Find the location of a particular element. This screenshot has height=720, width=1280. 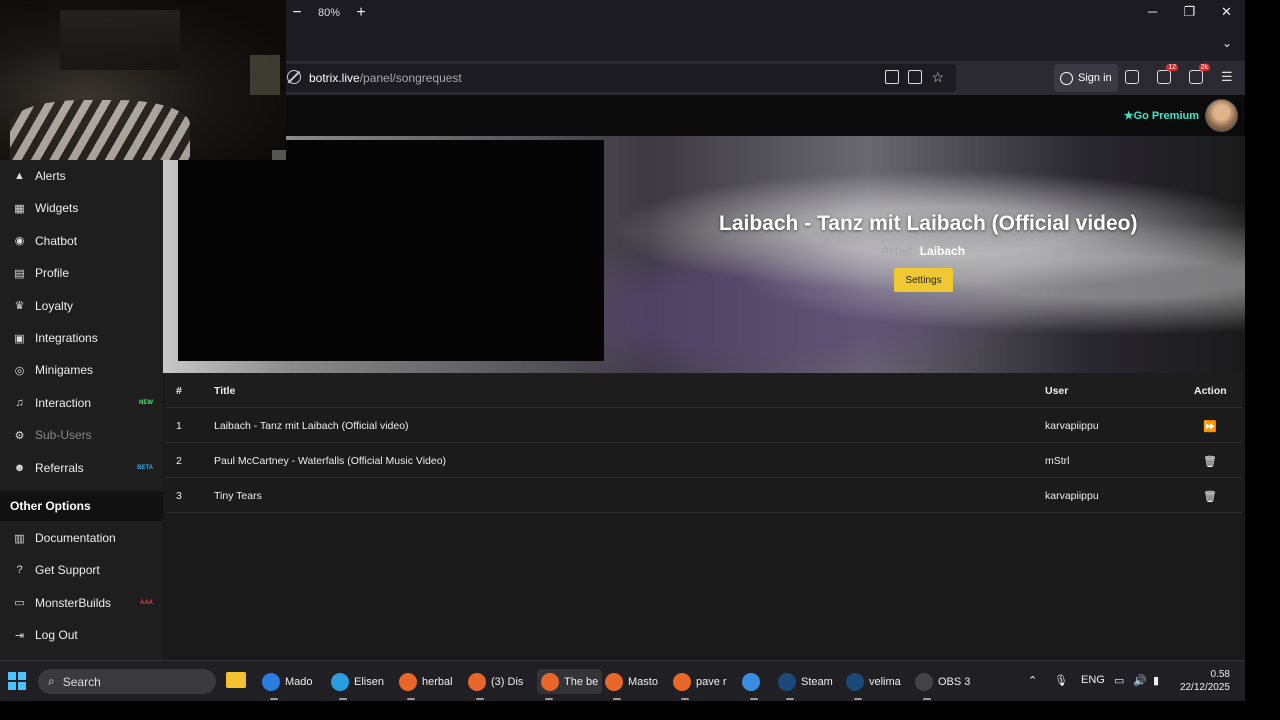

list-tabs-button: ⌄ is located at coordinates (1227, 43).